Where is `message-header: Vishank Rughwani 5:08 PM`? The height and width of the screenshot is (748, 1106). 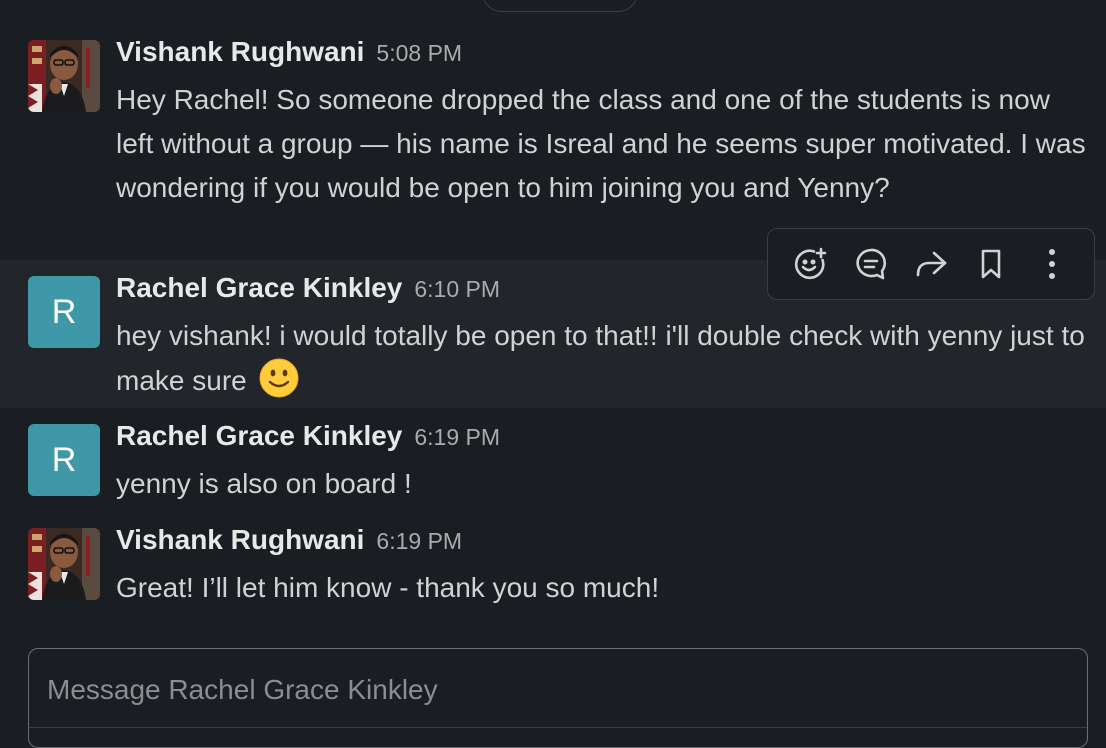
message-header: Vishank Rughwani 5:08 PM is located at coordinates (289, 52).